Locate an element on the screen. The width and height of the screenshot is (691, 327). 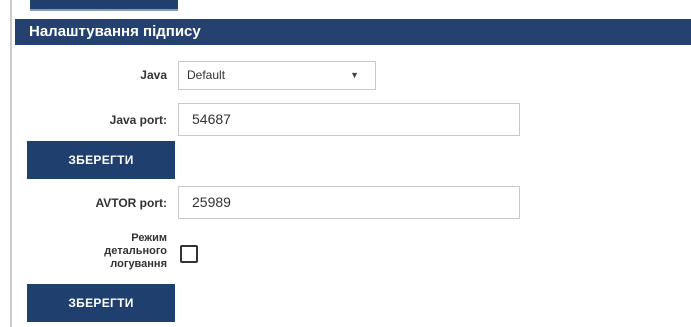
panel-title: Налаштування підпису is located at coordinates (115, 31).